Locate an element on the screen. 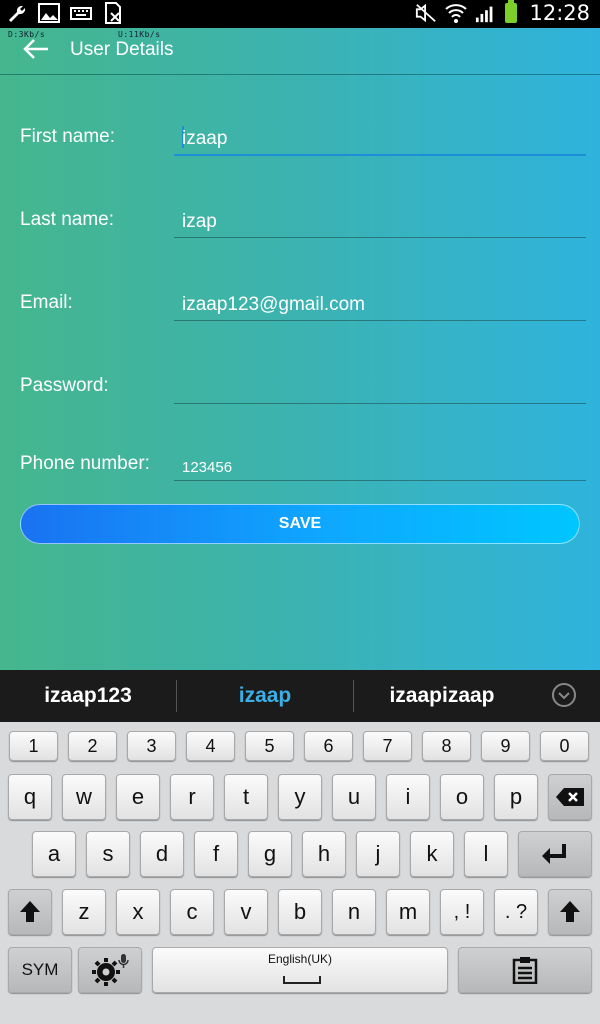 The image size is (600, 1024). mute-icon is located at coordinates (426, 13).